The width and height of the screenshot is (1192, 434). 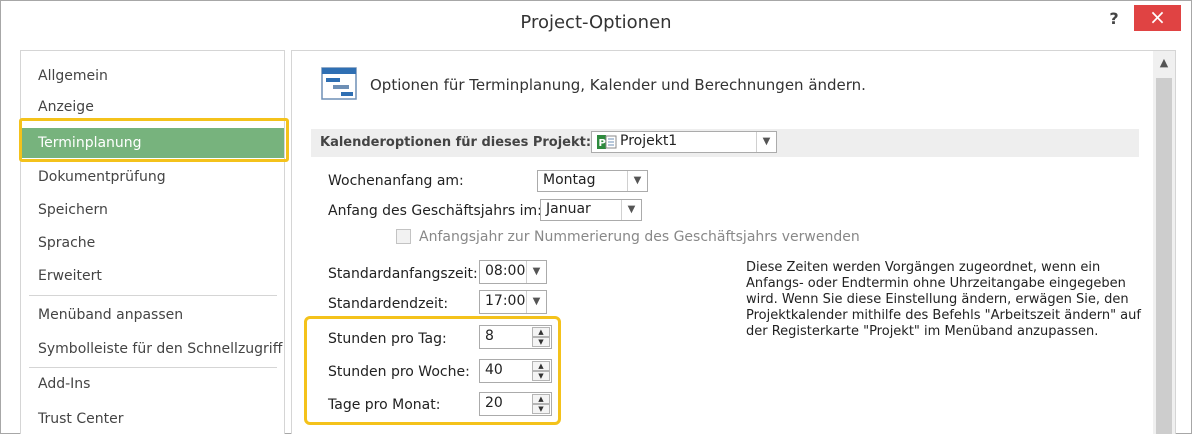 What do you see at coordinates (568, 209) in the screenshot?
I see `fiscal-start-value: Januar` at bounding box center [568, 209].